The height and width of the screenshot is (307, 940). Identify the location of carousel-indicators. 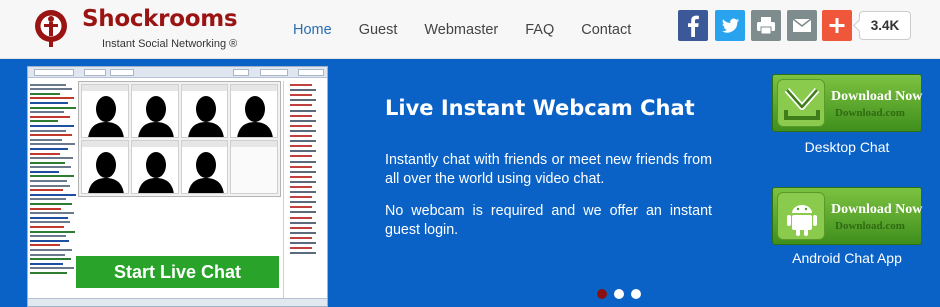
(619, 294).